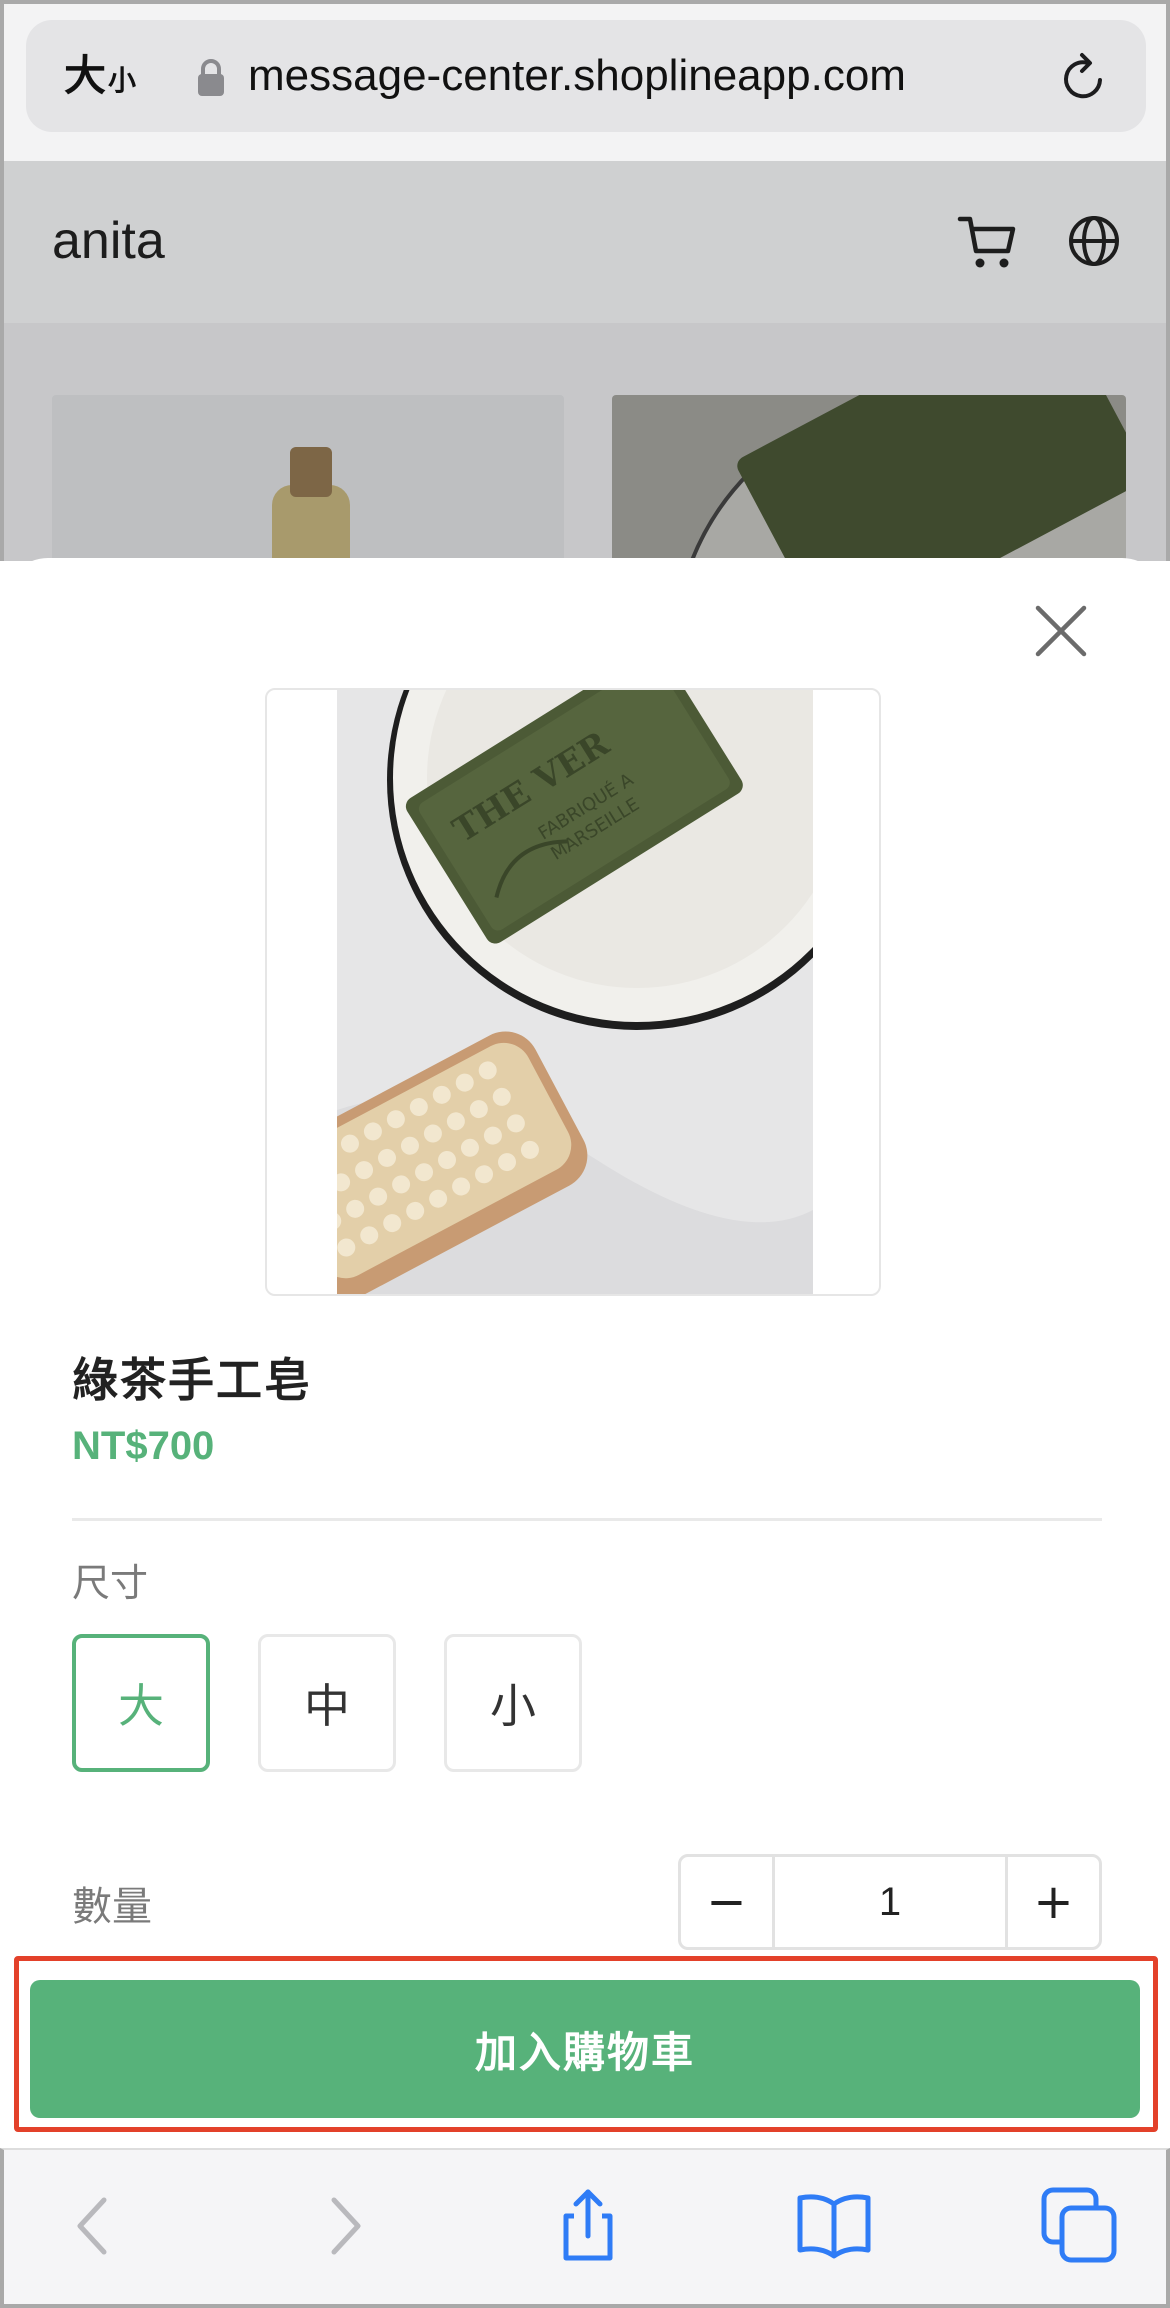 This screenshot has height=2308, width=1170. What do you see at coordinates (1094, 241) in the screenshot?
I see `globe-icon` at bounding box center [1094, 241].